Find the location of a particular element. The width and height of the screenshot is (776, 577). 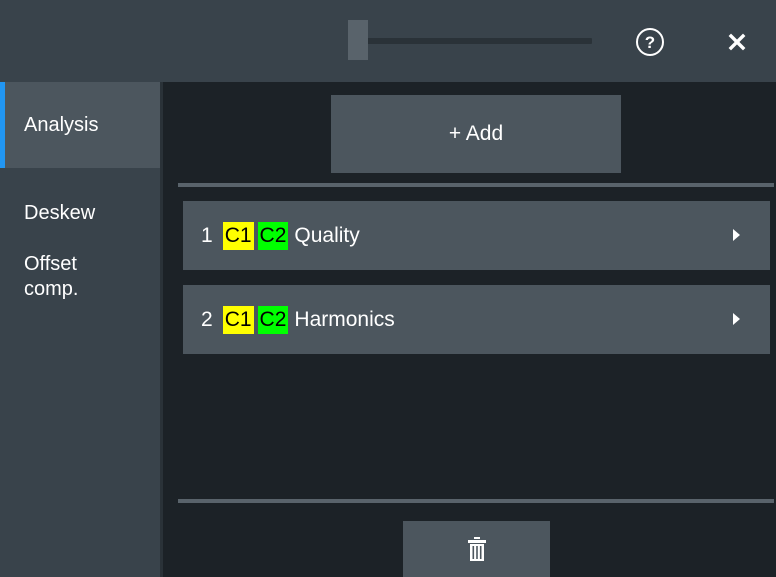

add-button: + Add is located at coordinates (476, 134).